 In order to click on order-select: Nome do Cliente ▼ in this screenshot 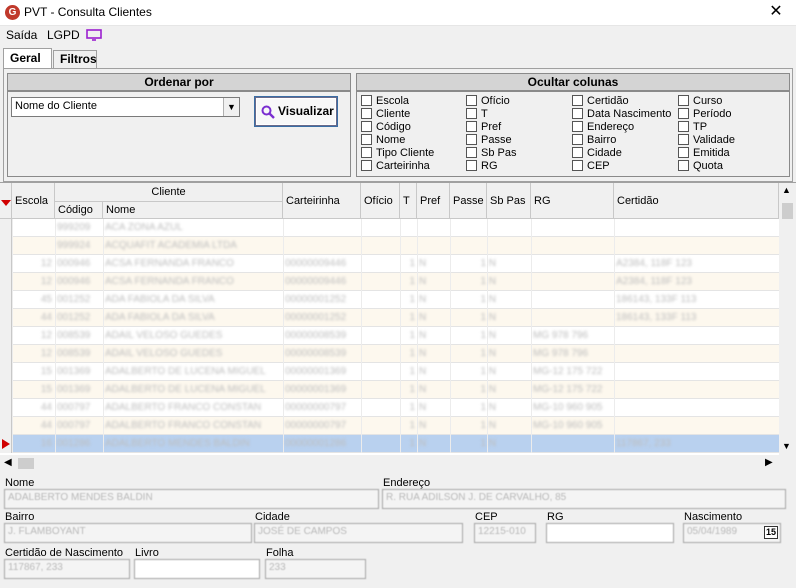, I will do `click(125, 107)`.